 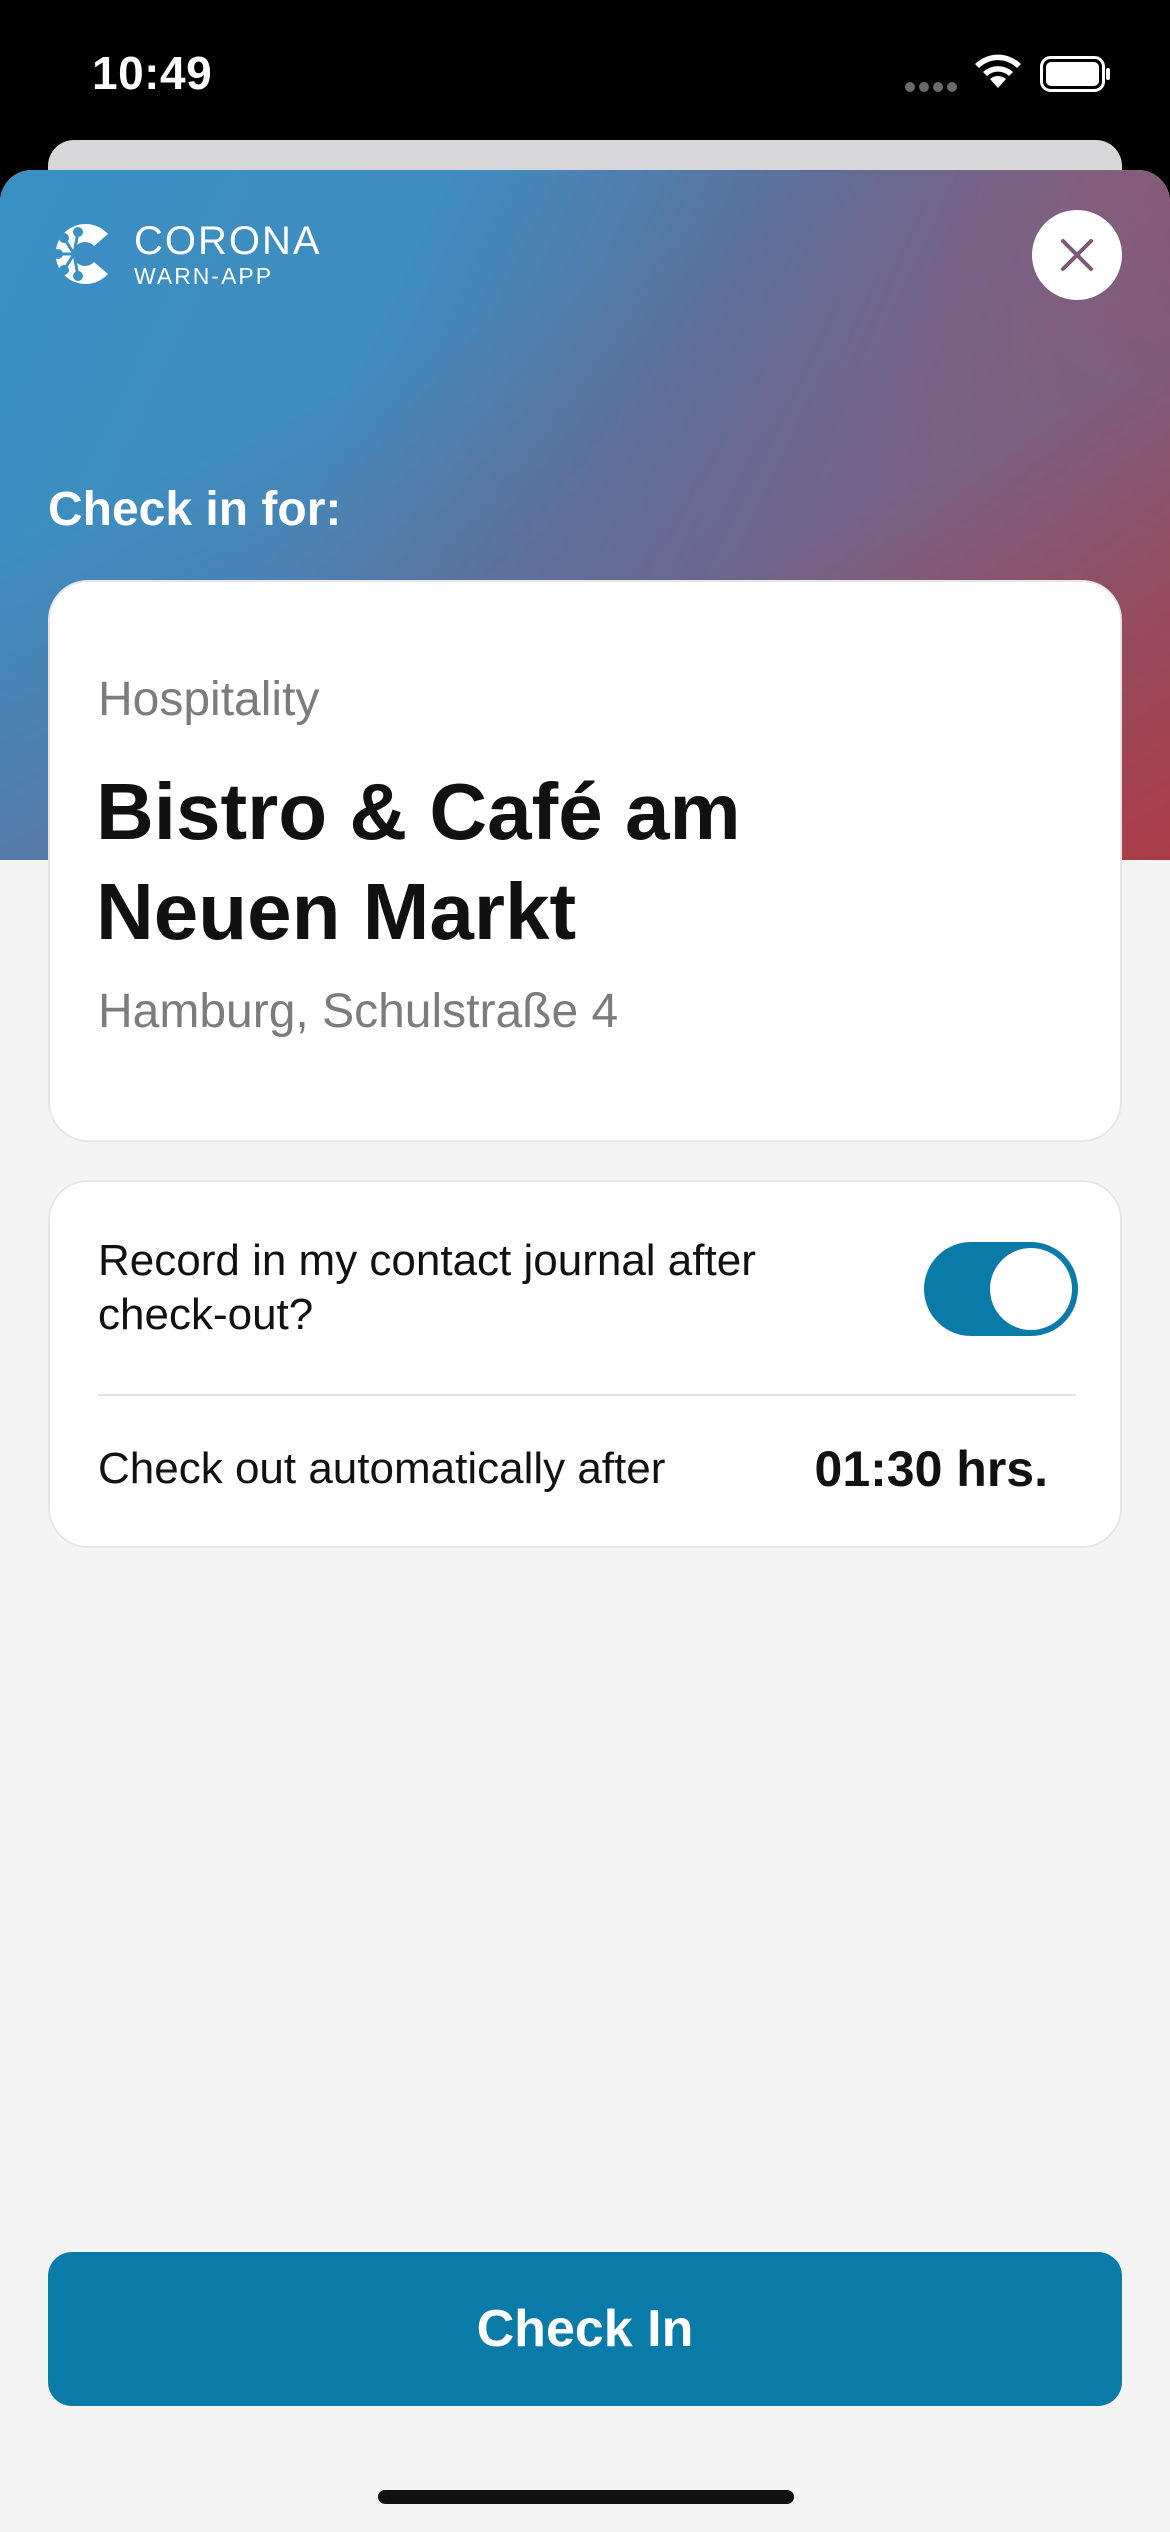 What do you see at coordinates (209, 699) in the screenshot?
I see `venue-type: Hospitality` at bounding box center [209, 699].